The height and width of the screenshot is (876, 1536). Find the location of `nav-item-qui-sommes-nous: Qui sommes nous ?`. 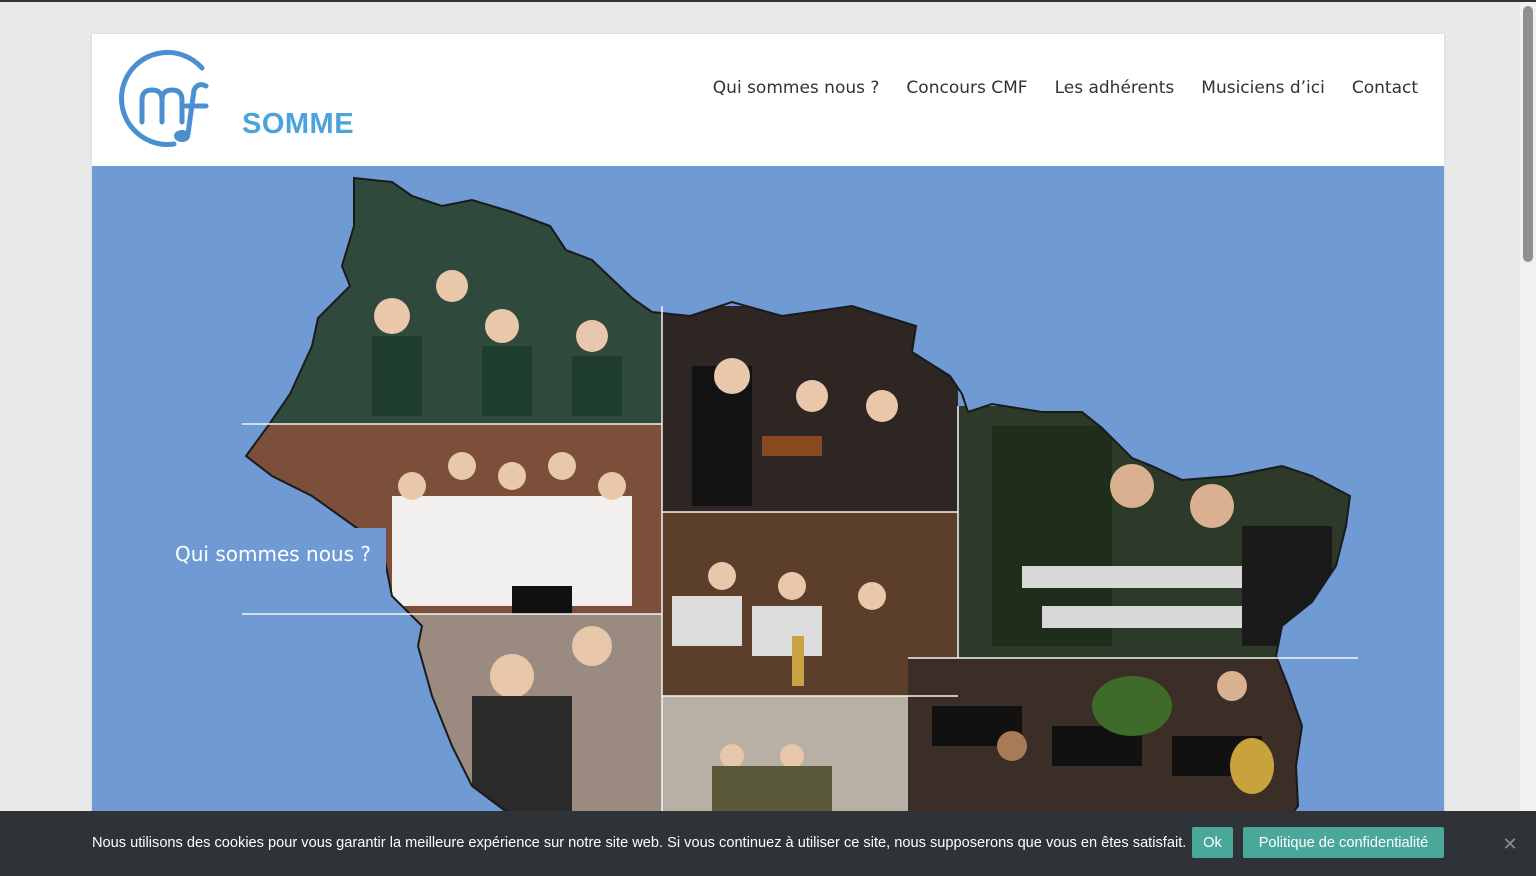

nav-item-qui-sommes-nous: Qui sommes nous ? is located at coordinates (796, 88).